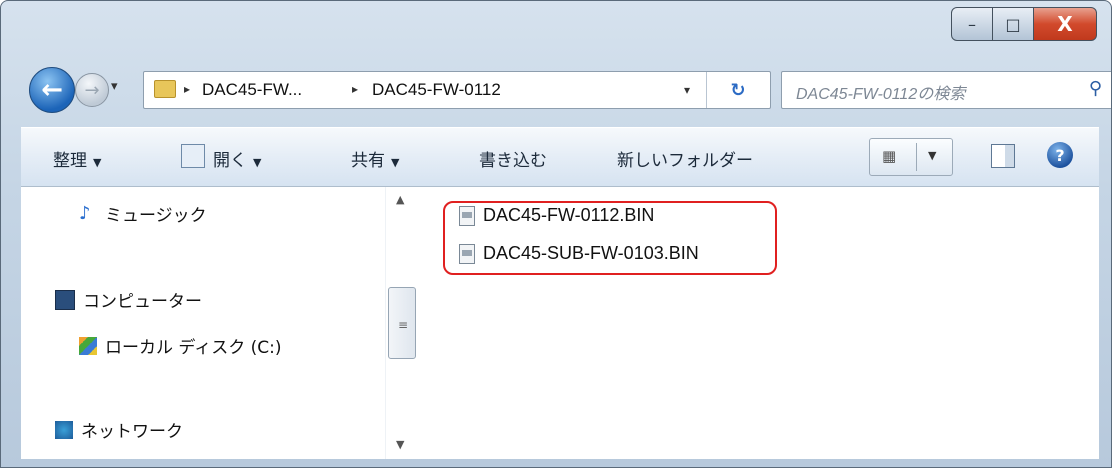  Describe the element at coordinates (591, 253) in the screenshot. I see `file-name: DAC45-SUB-FW-0103.BIN` at that location.